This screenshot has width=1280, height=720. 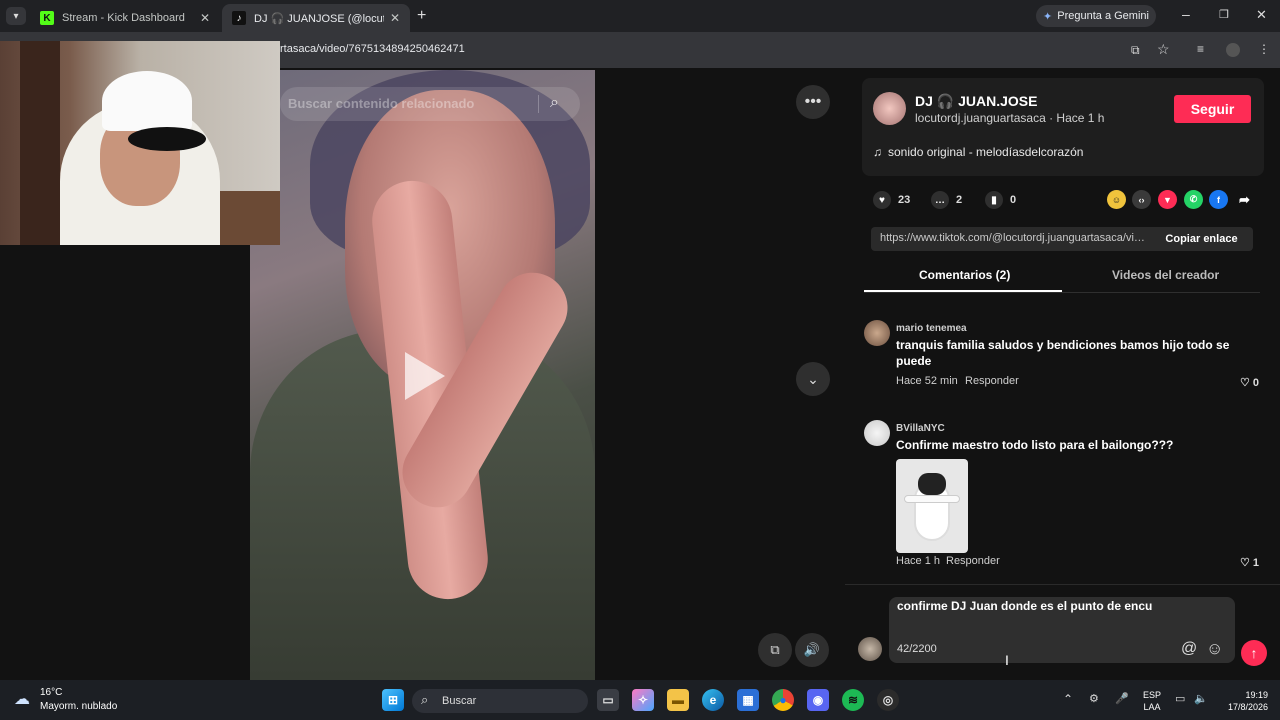 I want to click on tray-app-icon: ⚙, so click(x=1094, y=698).